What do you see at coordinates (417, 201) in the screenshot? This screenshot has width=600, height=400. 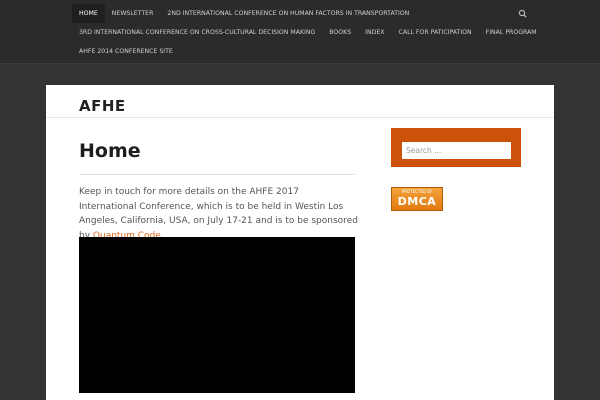 I see `dmca-badge-main-text: DMCA` at bounding box center [417, 201].